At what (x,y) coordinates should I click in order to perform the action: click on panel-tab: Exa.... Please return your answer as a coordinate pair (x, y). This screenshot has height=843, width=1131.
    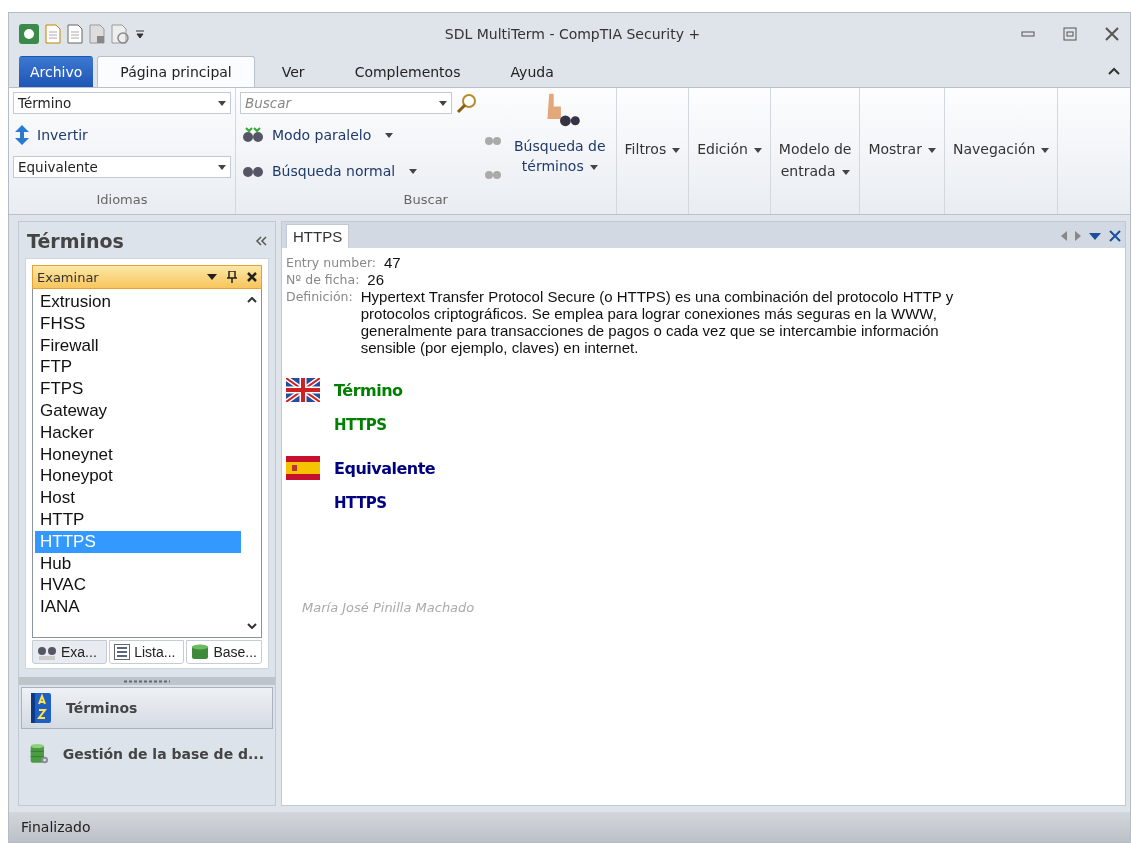
    Looking at the image, I should click on (70, 652).